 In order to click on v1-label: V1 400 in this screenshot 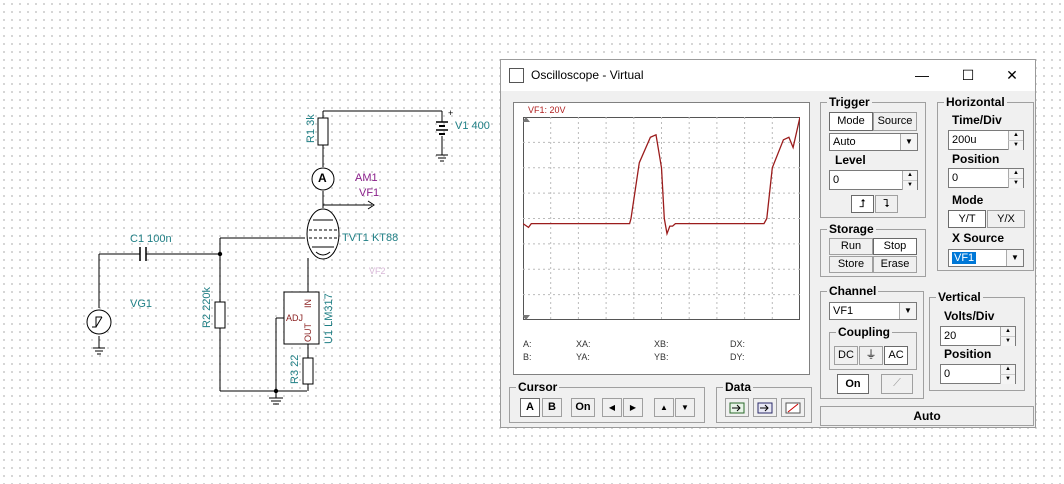, I will do `click(472, 126)`.